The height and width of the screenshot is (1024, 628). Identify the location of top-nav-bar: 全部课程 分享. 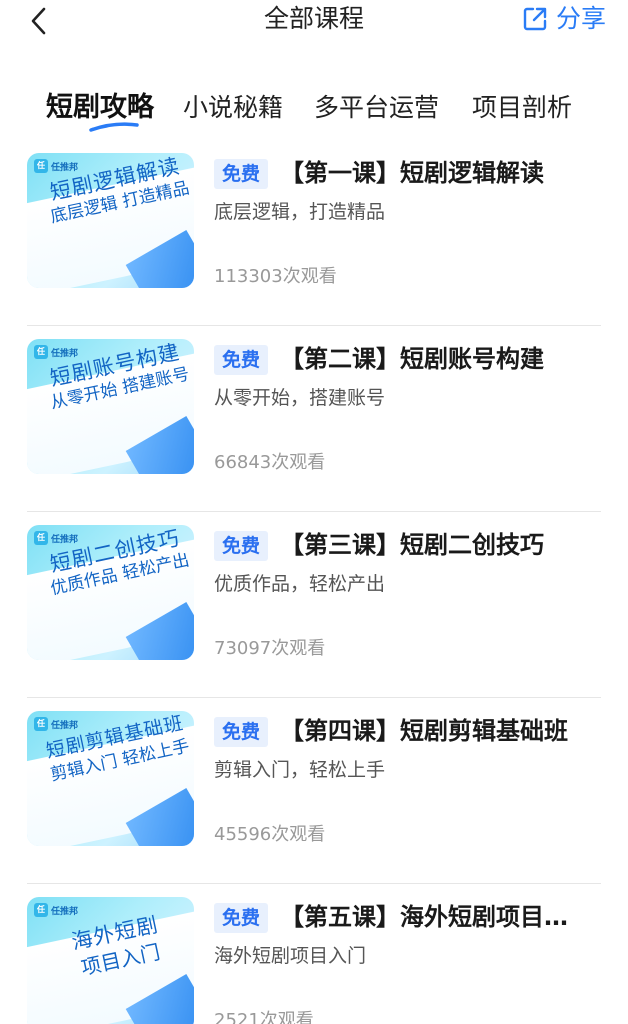
(314, 20).